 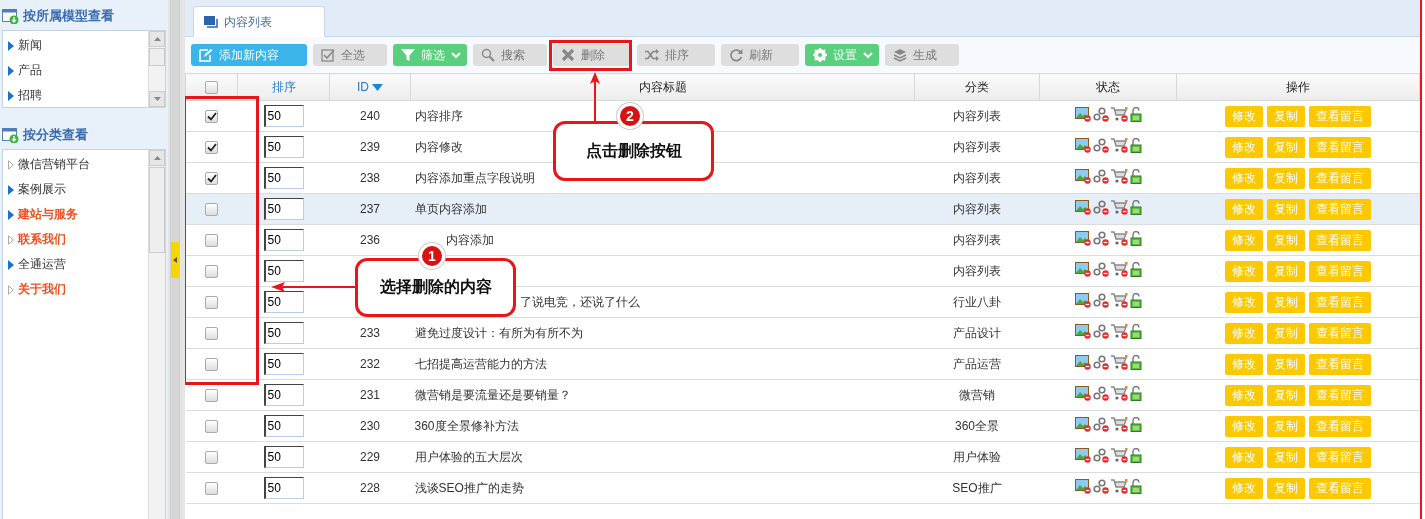 What do you see at coordinates (174, 259) in the screenshot?
I see `splitter-handle` at bounding box center [174, 259].